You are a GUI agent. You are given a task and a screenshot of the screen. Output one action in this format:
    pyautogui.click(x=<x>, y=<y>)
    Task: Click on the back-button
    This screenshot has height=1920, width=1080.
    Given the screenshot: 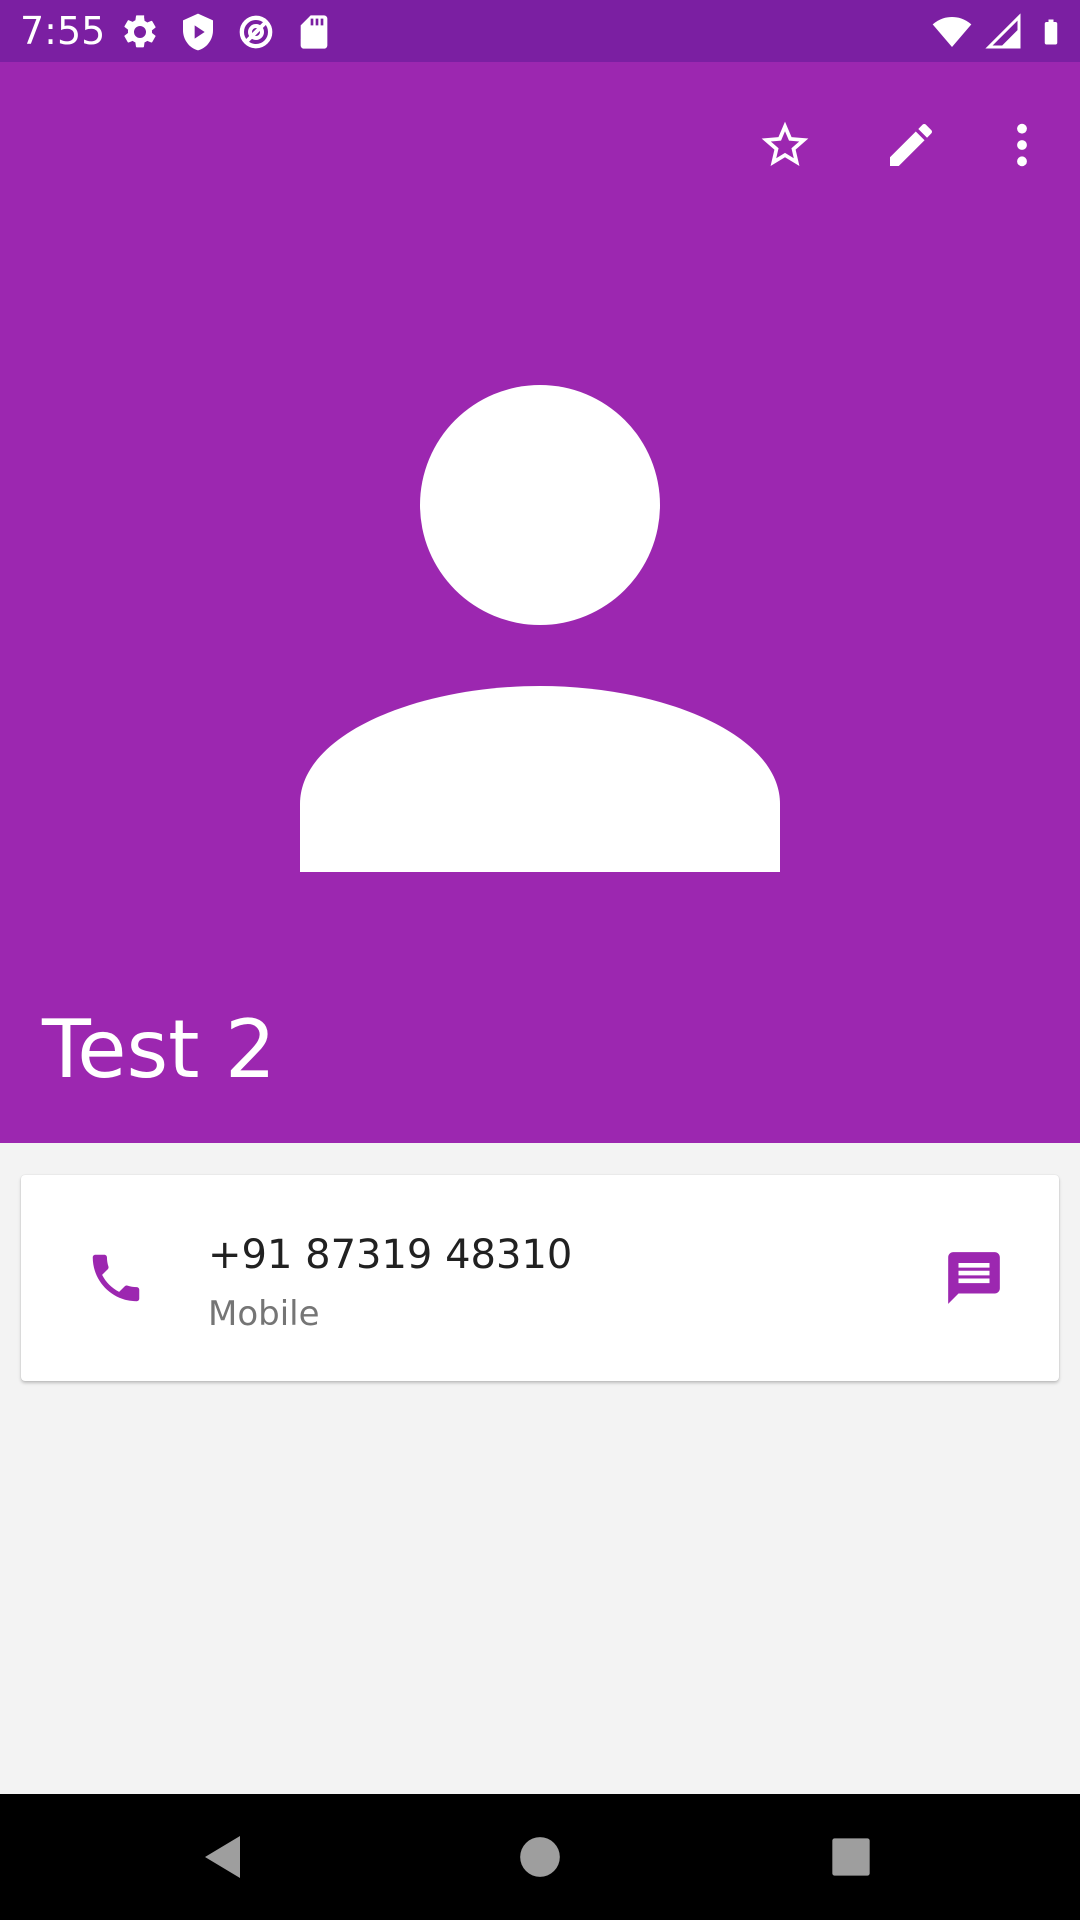 What is the action you would take?
    pyautogui.click(x=226, y=1857)
    